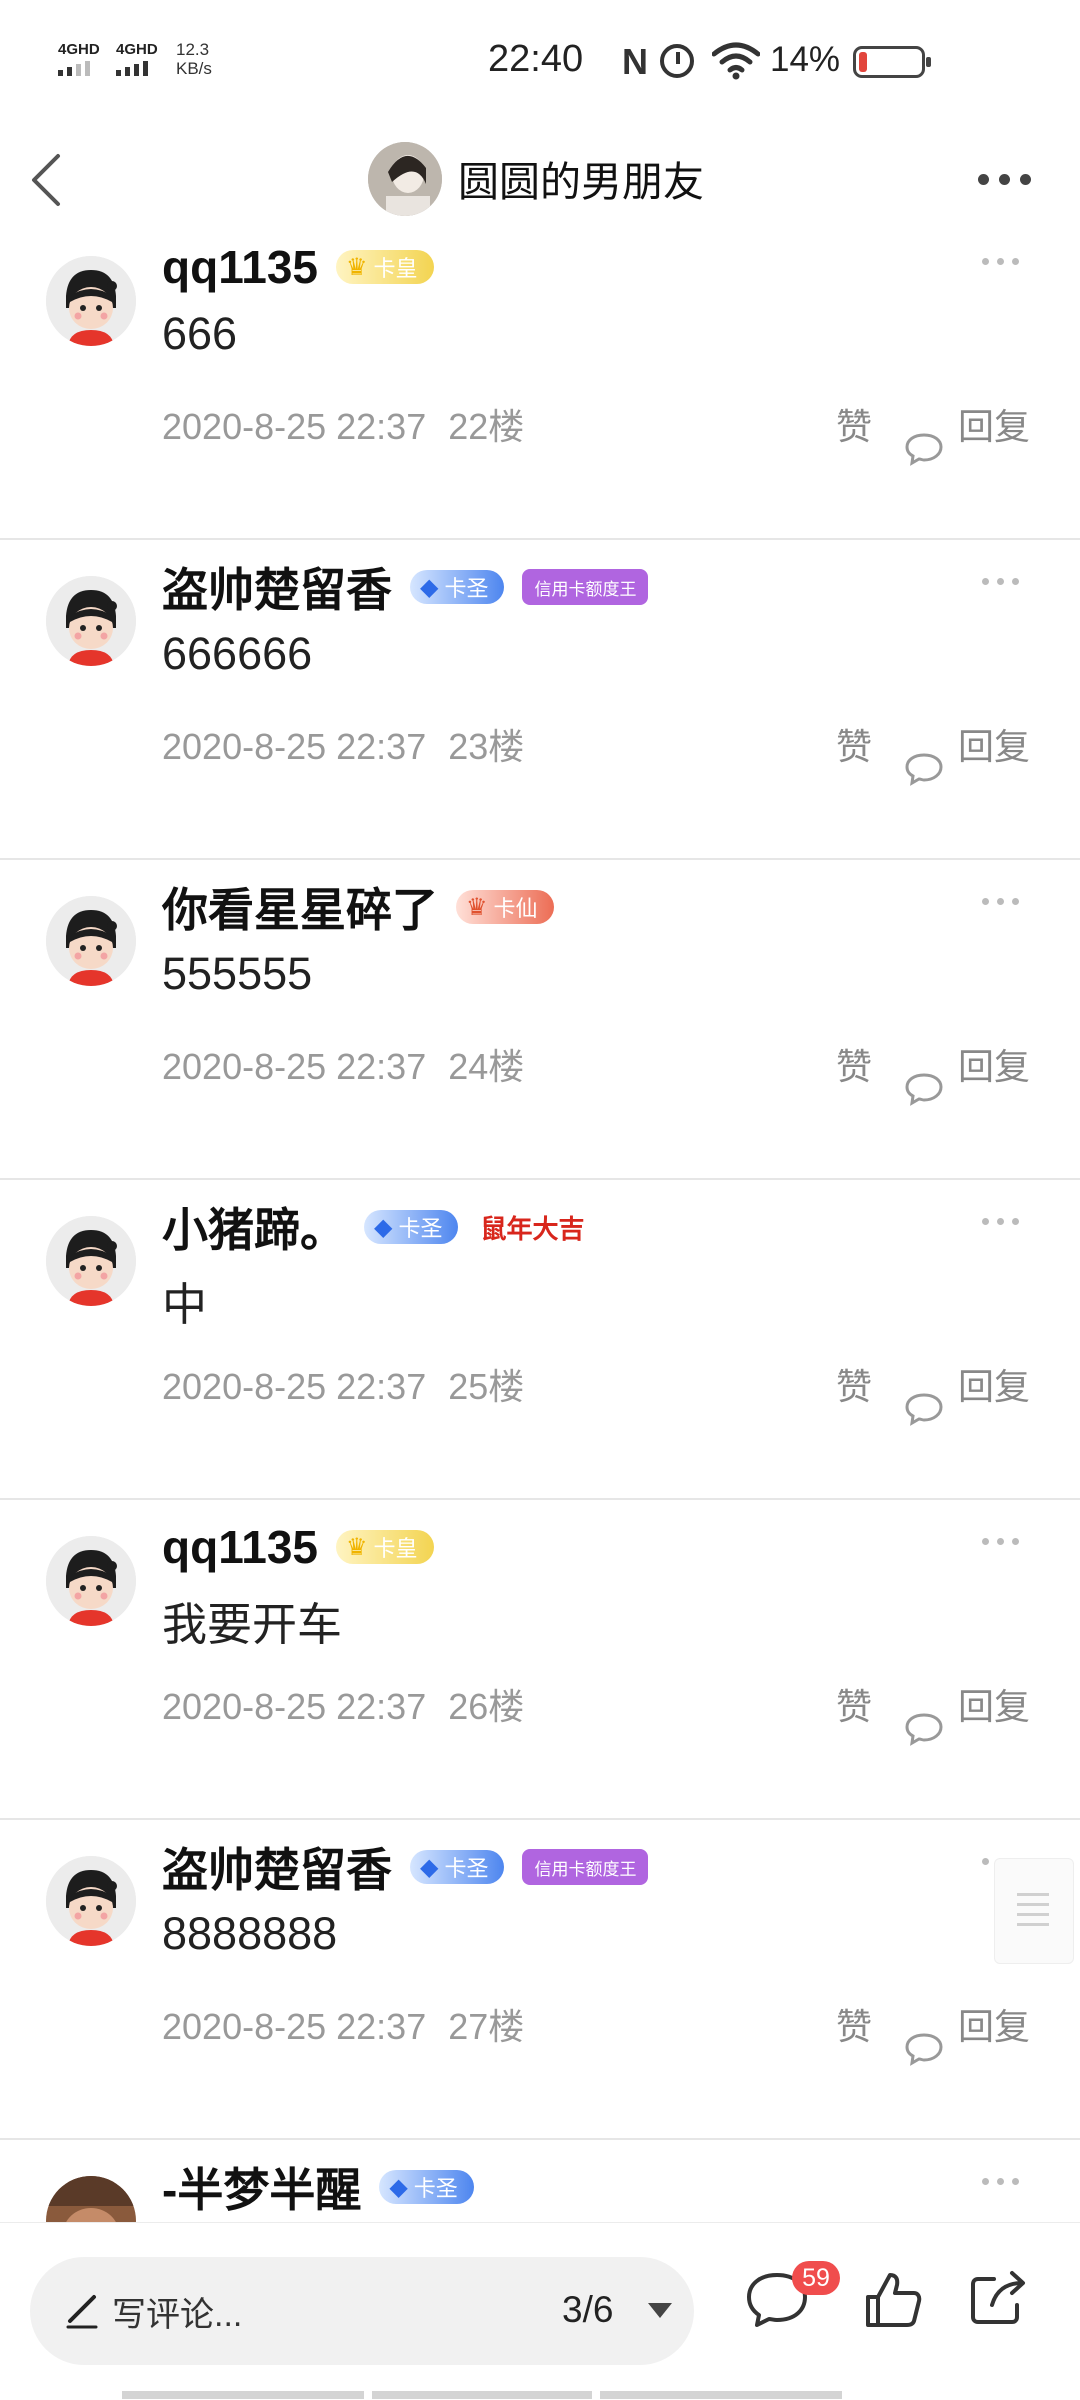  Describe the element at coordinates (892, 62) in the screenshot. I see `battery-icon` at that location.